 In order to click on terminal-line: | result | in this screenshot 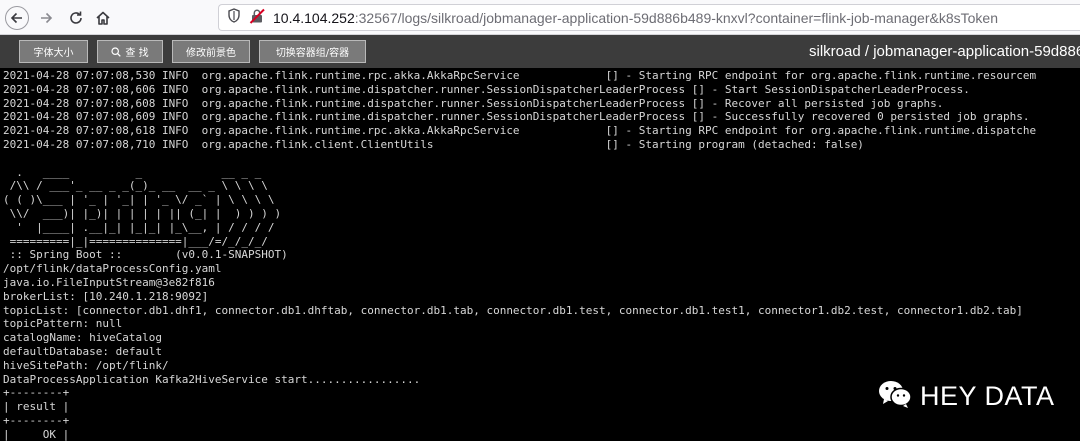, I will do `click(36, 407)`.